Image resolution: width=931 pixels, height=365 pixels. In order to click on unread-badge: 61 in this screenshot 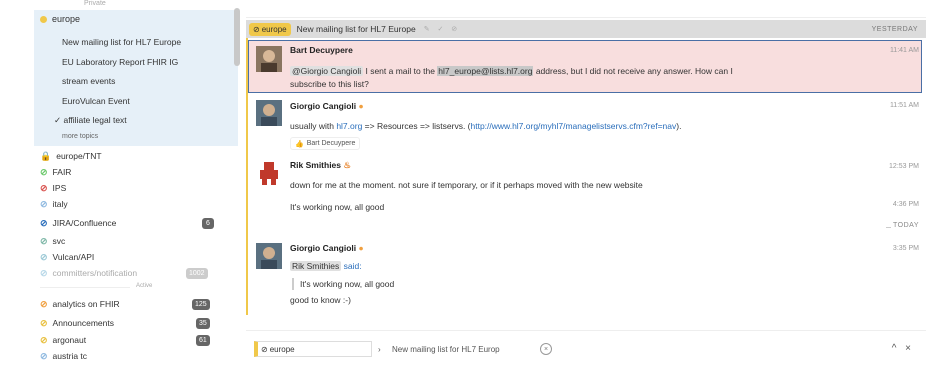, I will do `click(203, 340)`.